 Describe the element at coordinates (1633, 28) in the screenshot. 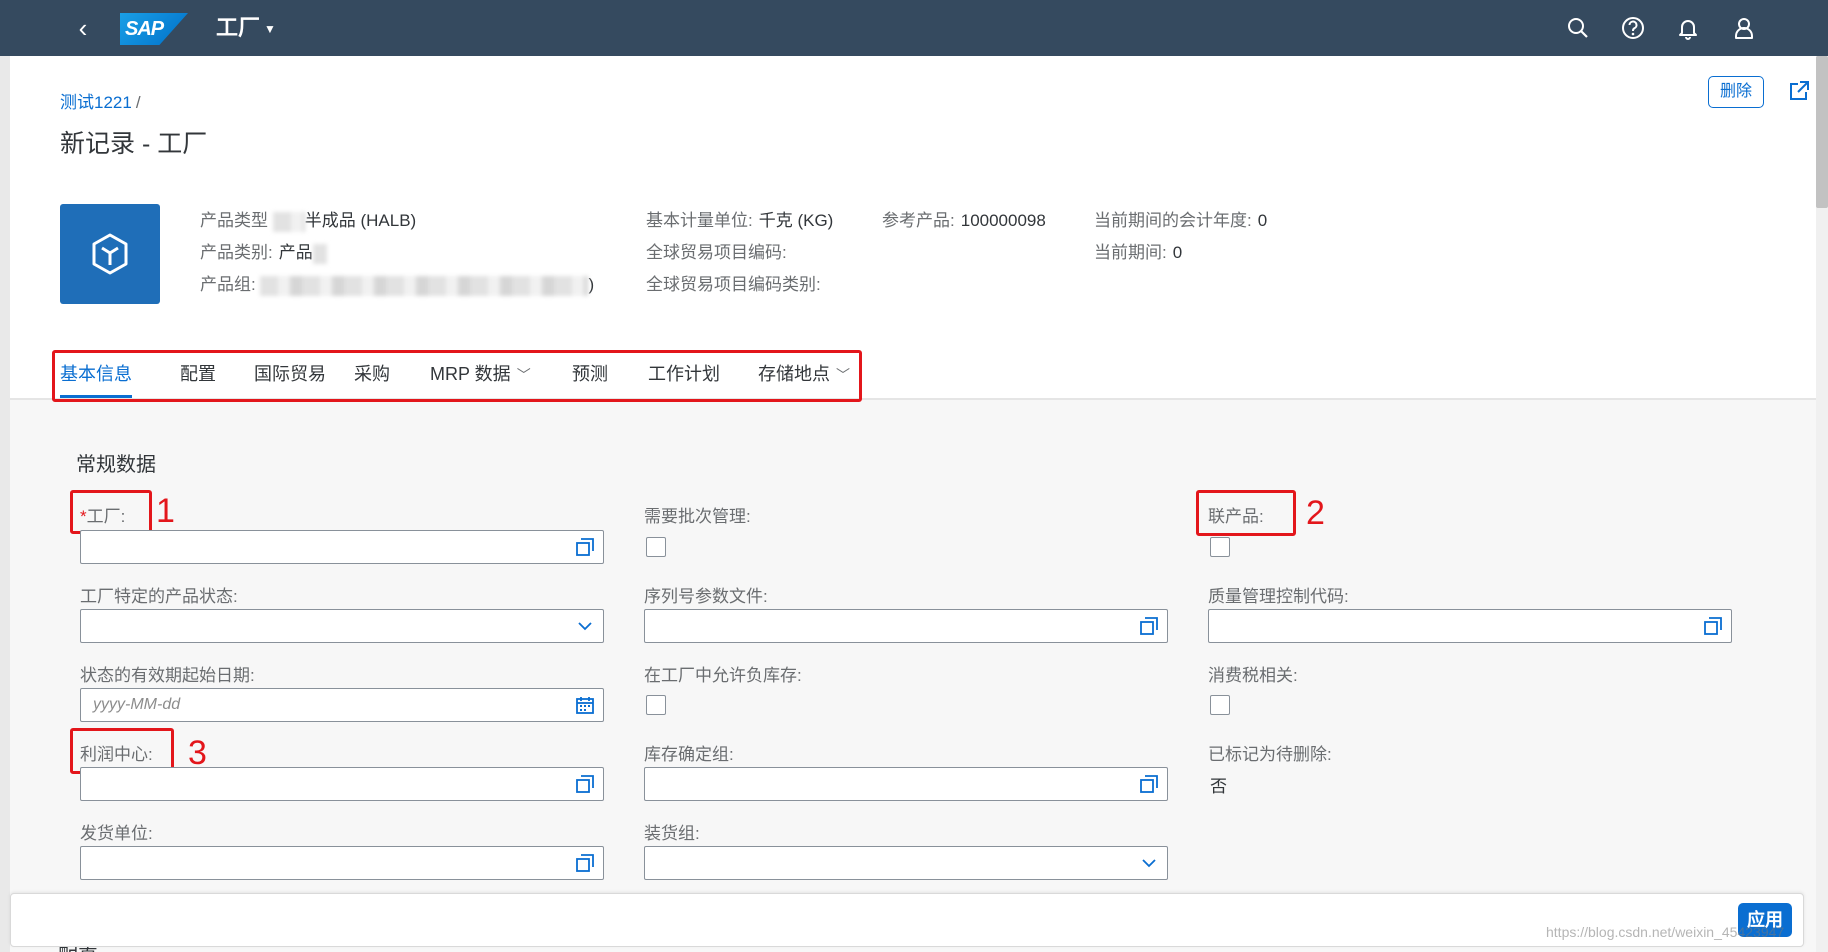

I see `help-icon` at that location.